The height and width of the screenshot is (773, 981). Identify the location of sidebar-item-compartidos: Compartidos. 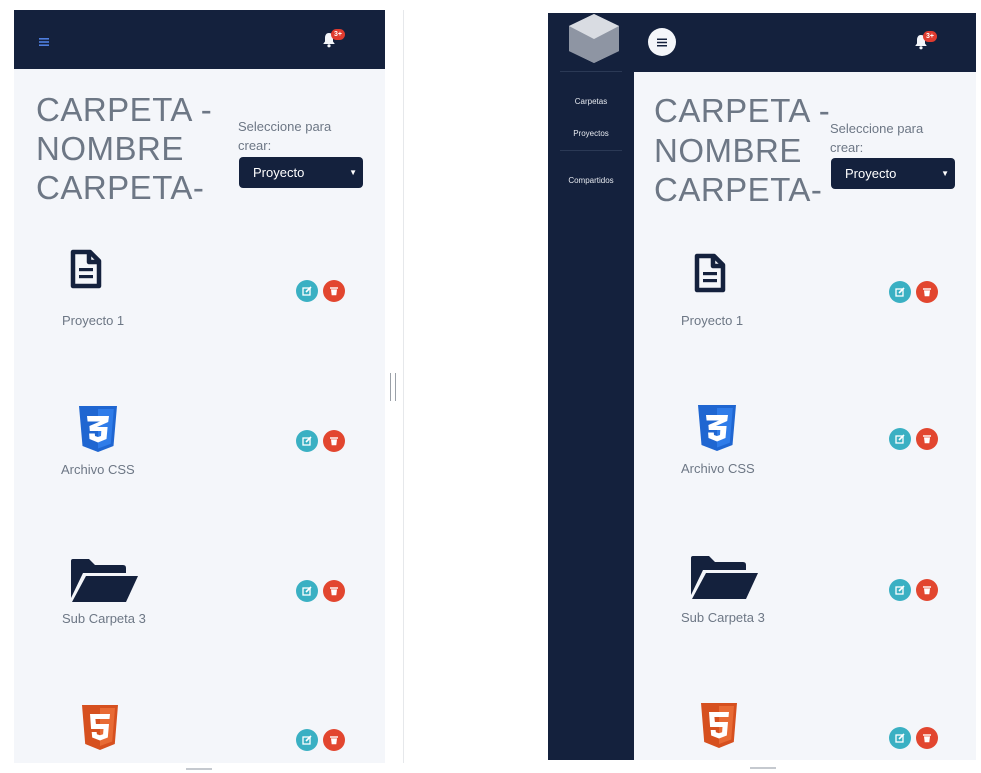
(591, 180).